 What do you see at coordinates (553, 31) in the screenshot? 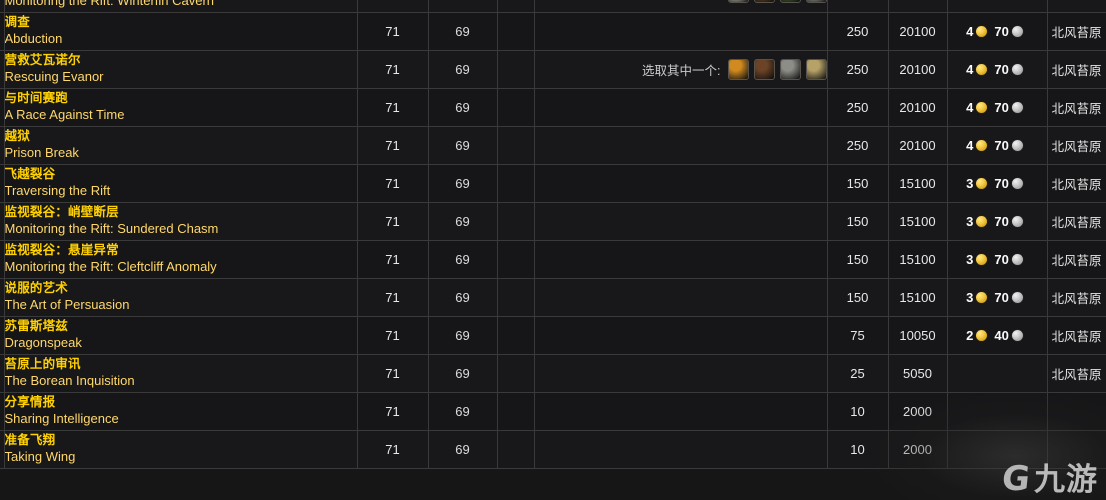
I see `table-row: 调查 Abduction 71 69 250 20100 4 70 北风苔原` at bounding box center [553, 31].